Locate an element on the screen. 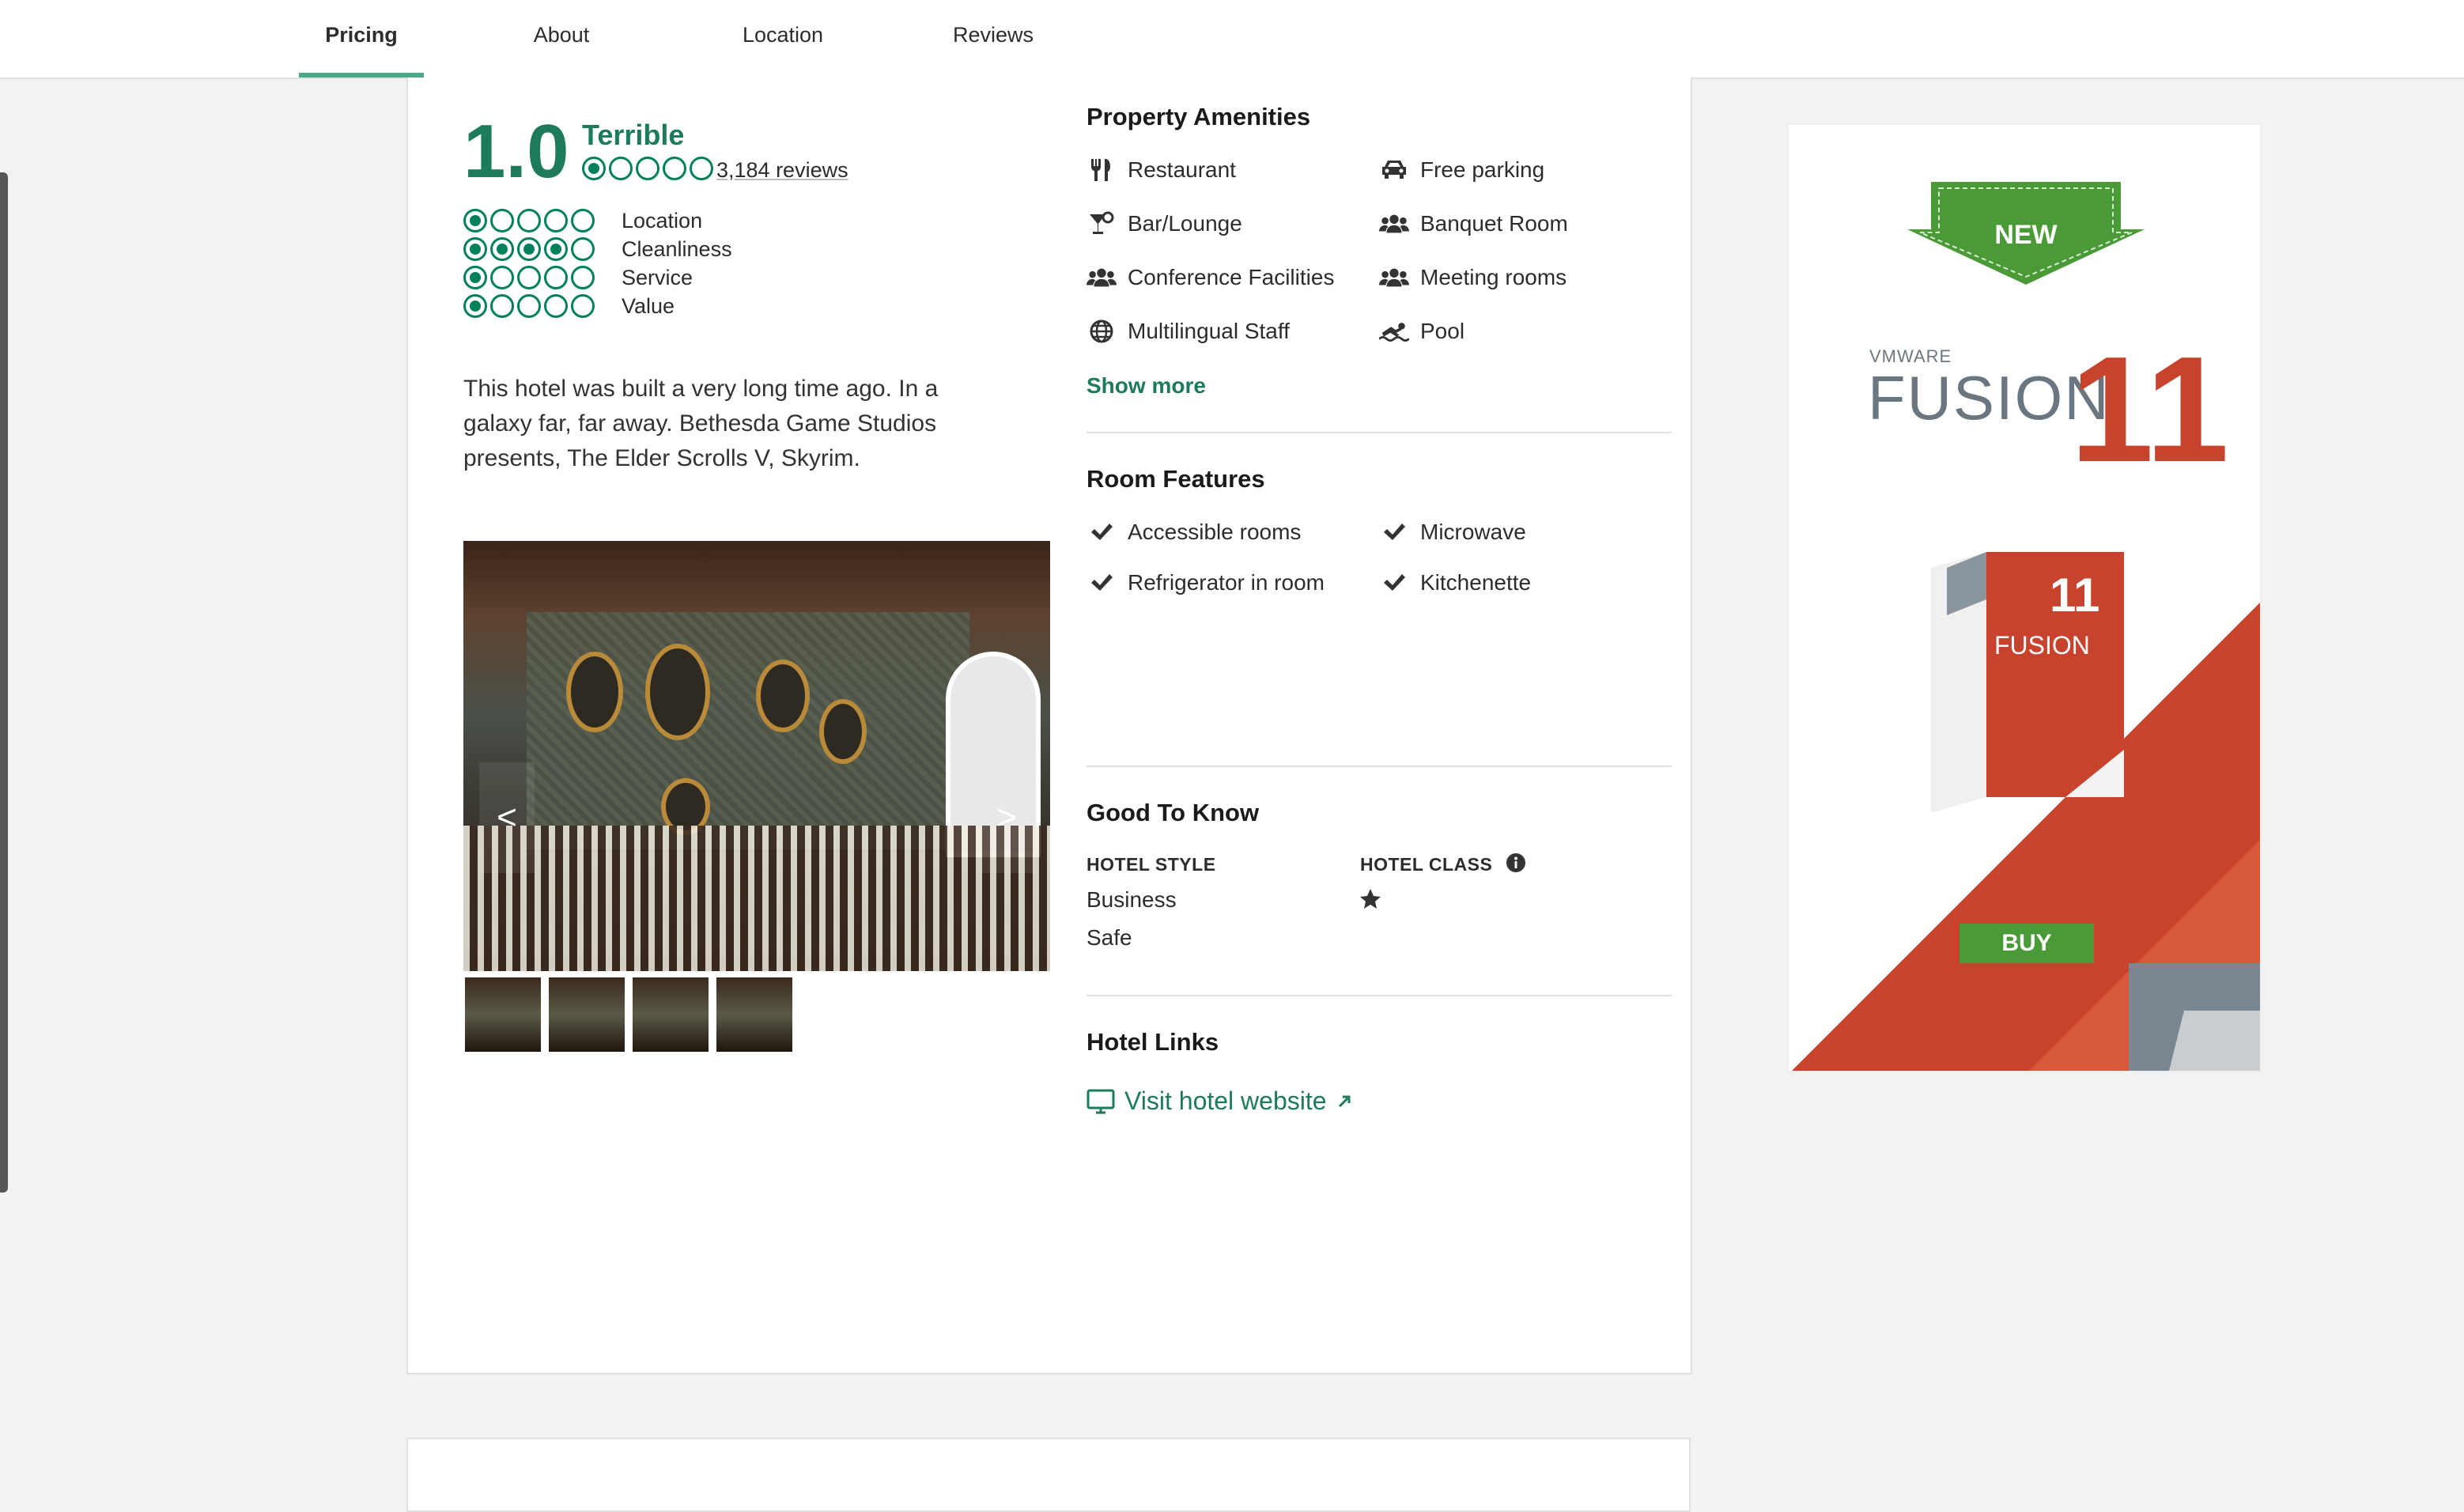 This screenshot has height=1512, width=2464. gallery-next-button: > is located at coordinates (1006, 818).